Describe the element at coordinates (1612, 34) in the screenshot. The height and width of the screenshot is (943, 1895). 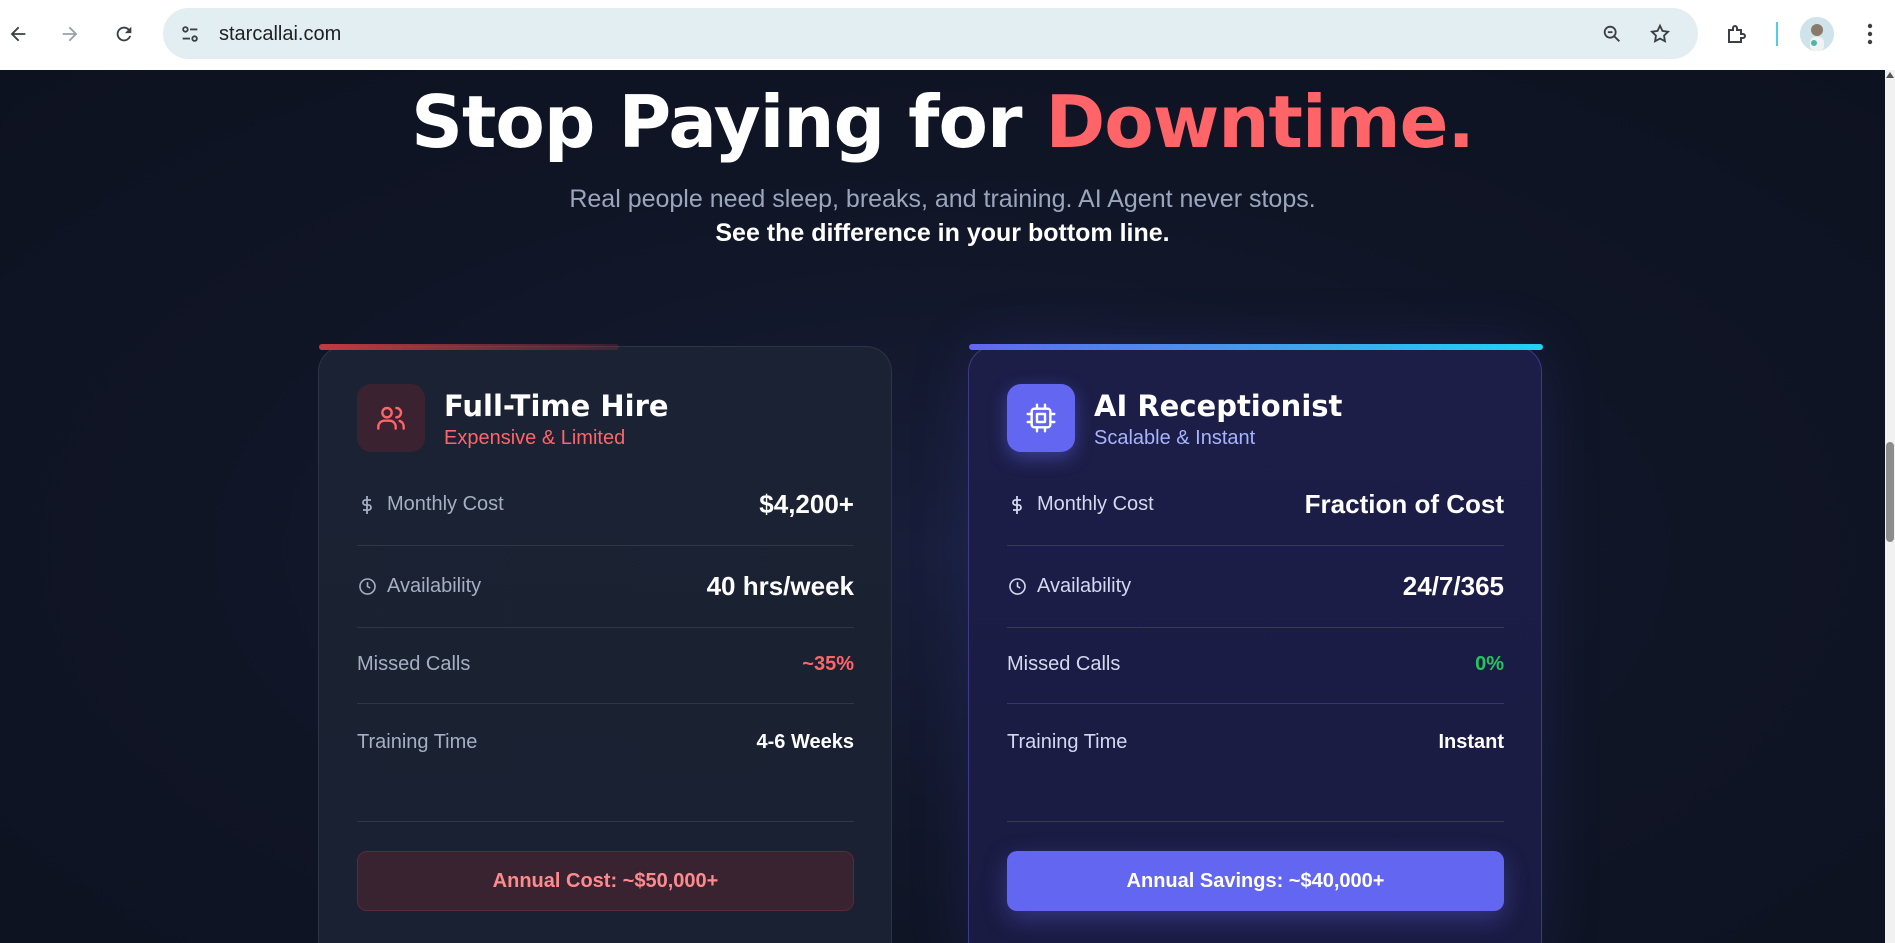
I see `zoom-icon` at that location.